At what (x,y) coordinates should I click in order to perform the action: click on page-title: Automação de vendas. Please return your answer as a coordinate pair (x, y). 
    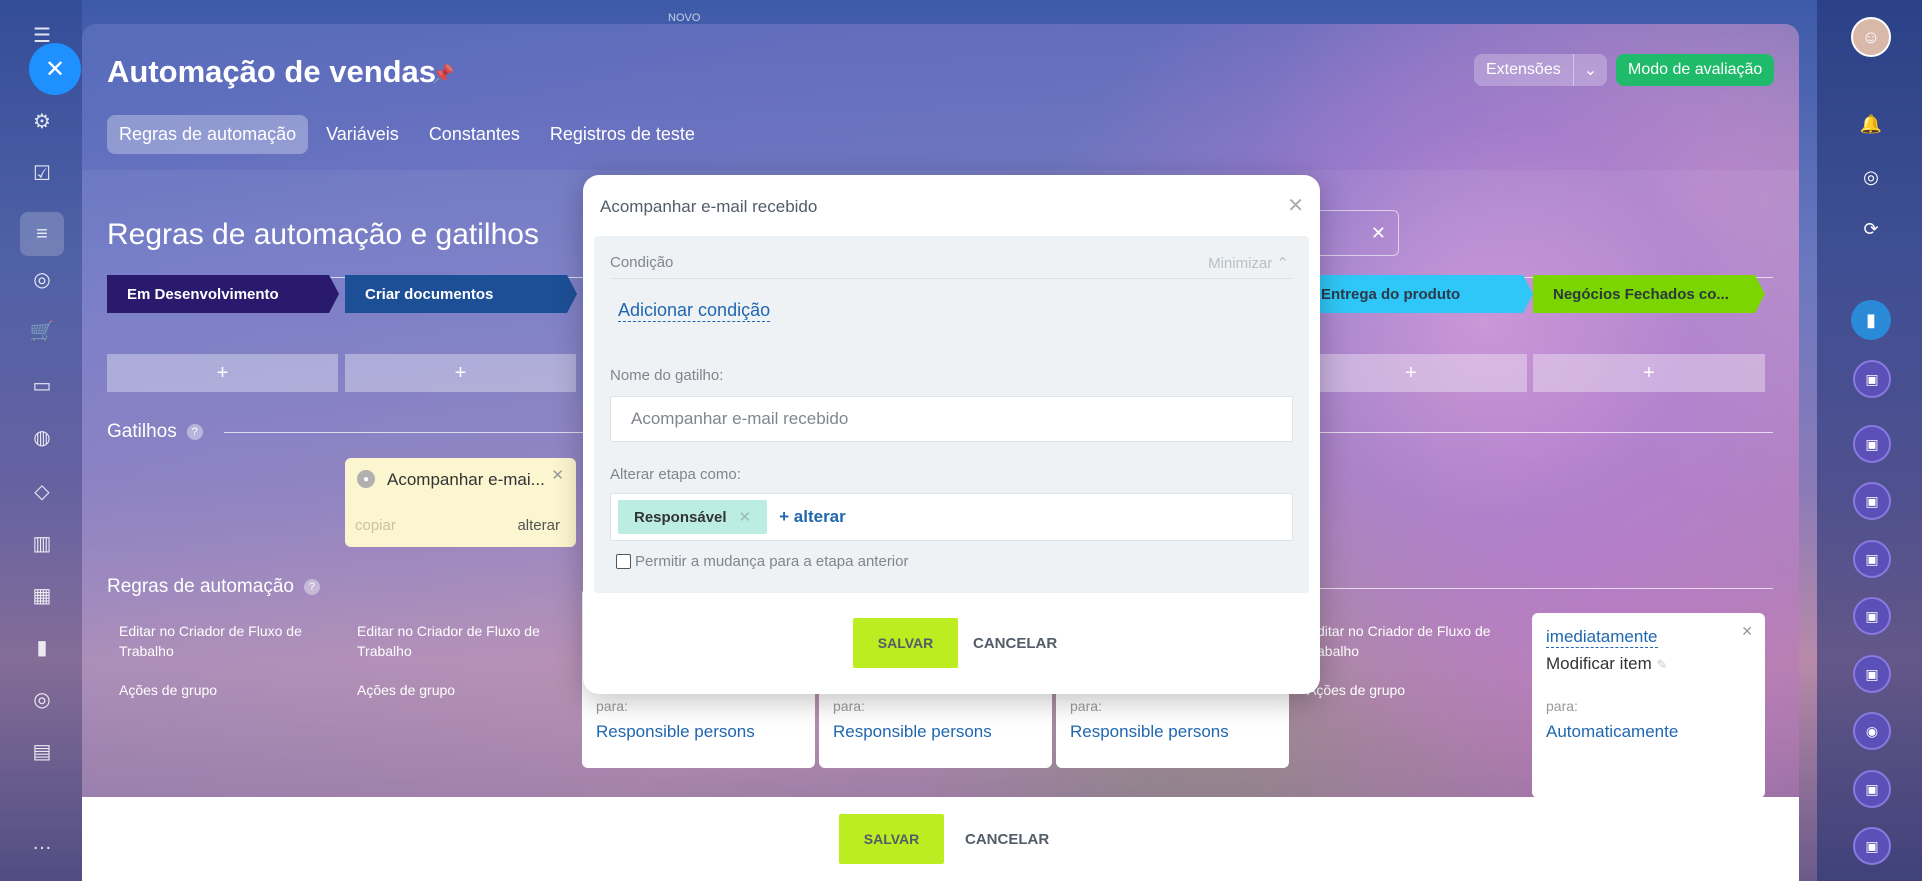
    Looking at the image, I should click on (272, 71).